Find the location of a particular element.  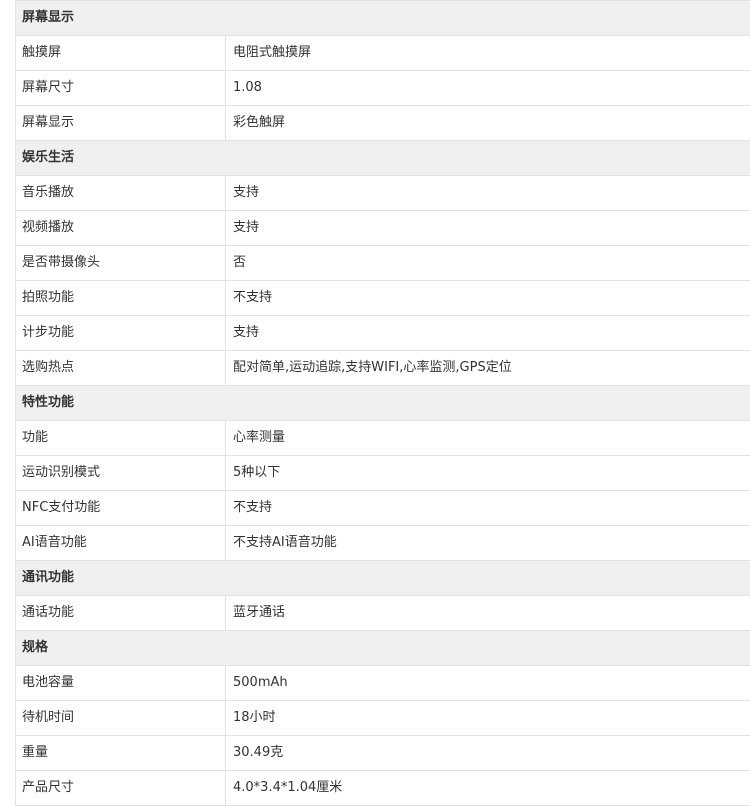

table-row: 触摸屏 电阻式触摸屏 is located at coordinates (383, 53).